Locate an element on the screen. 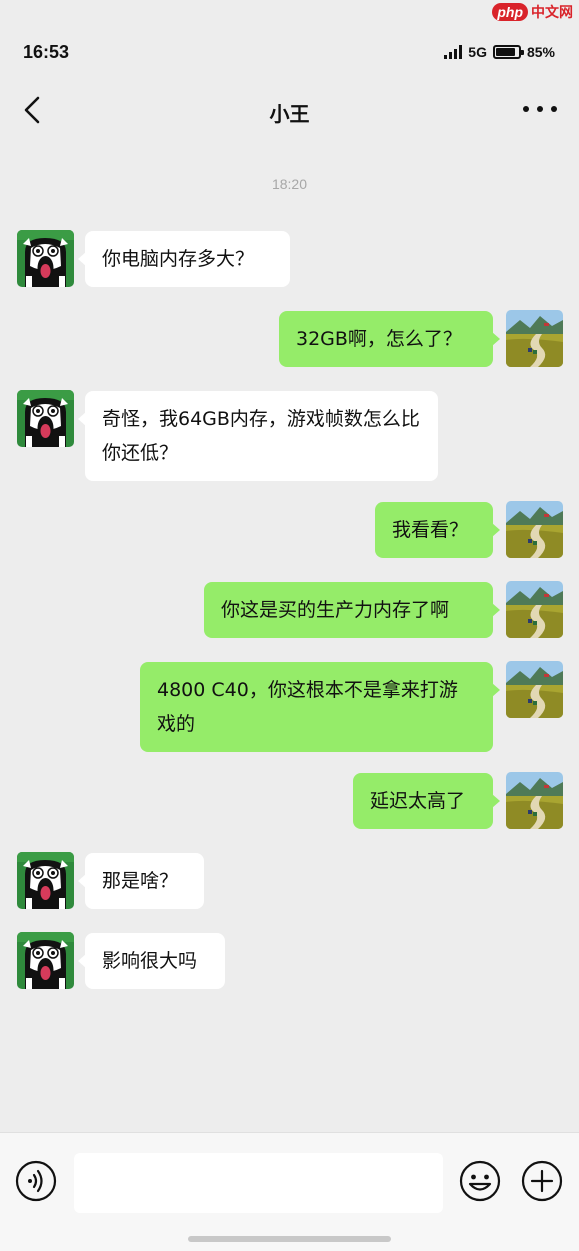 This screenshot has height=1251, width=579. more-button is located at coordinates (540, 109).